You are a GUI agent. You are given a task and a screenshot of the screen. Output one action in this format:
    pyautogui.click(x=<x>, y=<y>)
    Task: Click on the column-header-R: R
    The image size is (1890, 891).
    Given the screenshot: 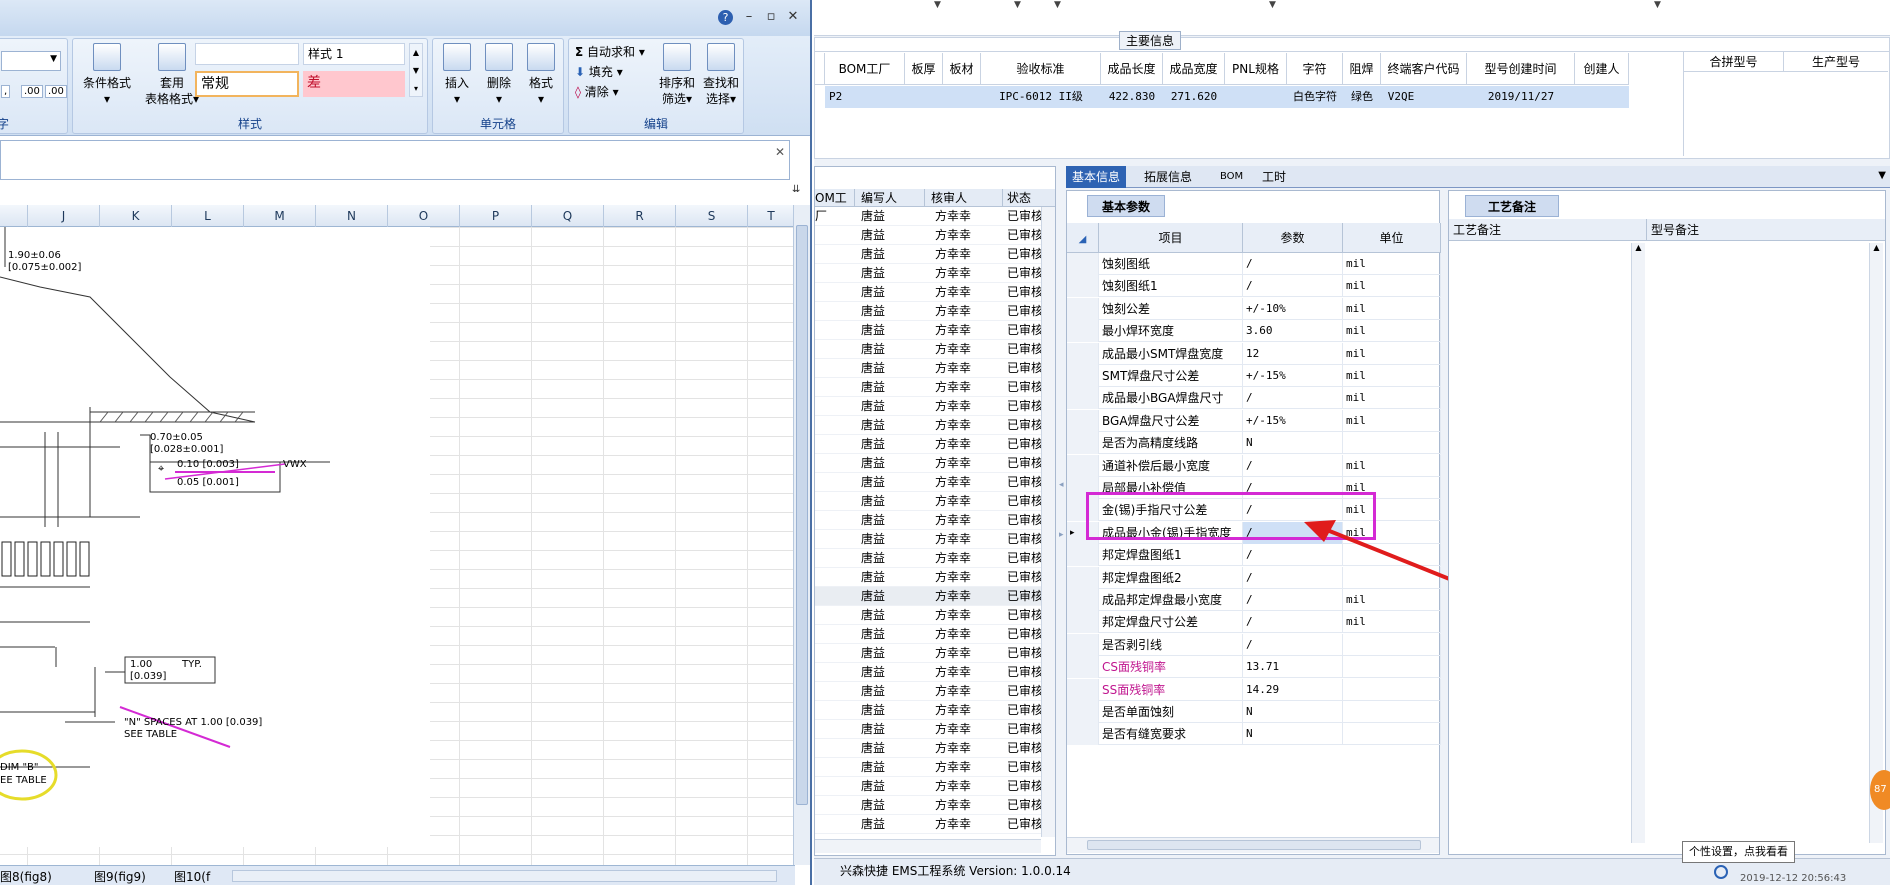 What is the action you would take?
    pyautogui.click(x=640, y=216)
    